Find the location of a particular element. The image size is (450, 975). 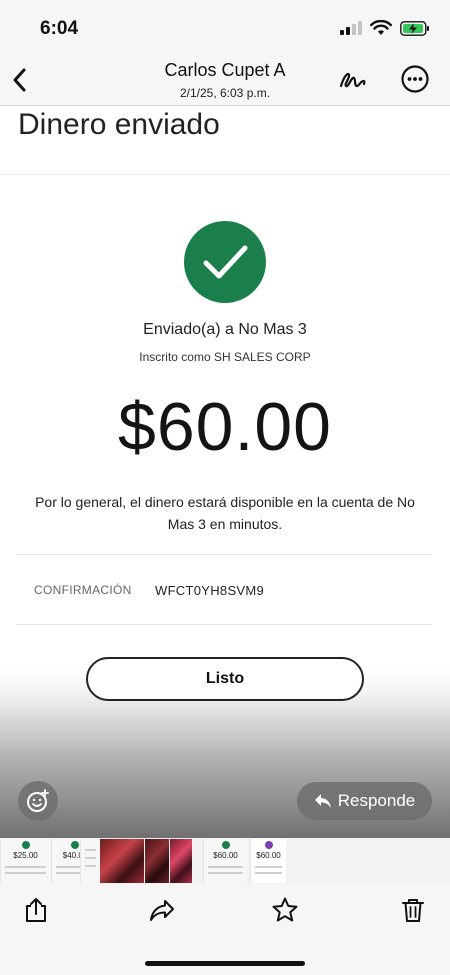

tapback-button is located at coordinates (38, 801).